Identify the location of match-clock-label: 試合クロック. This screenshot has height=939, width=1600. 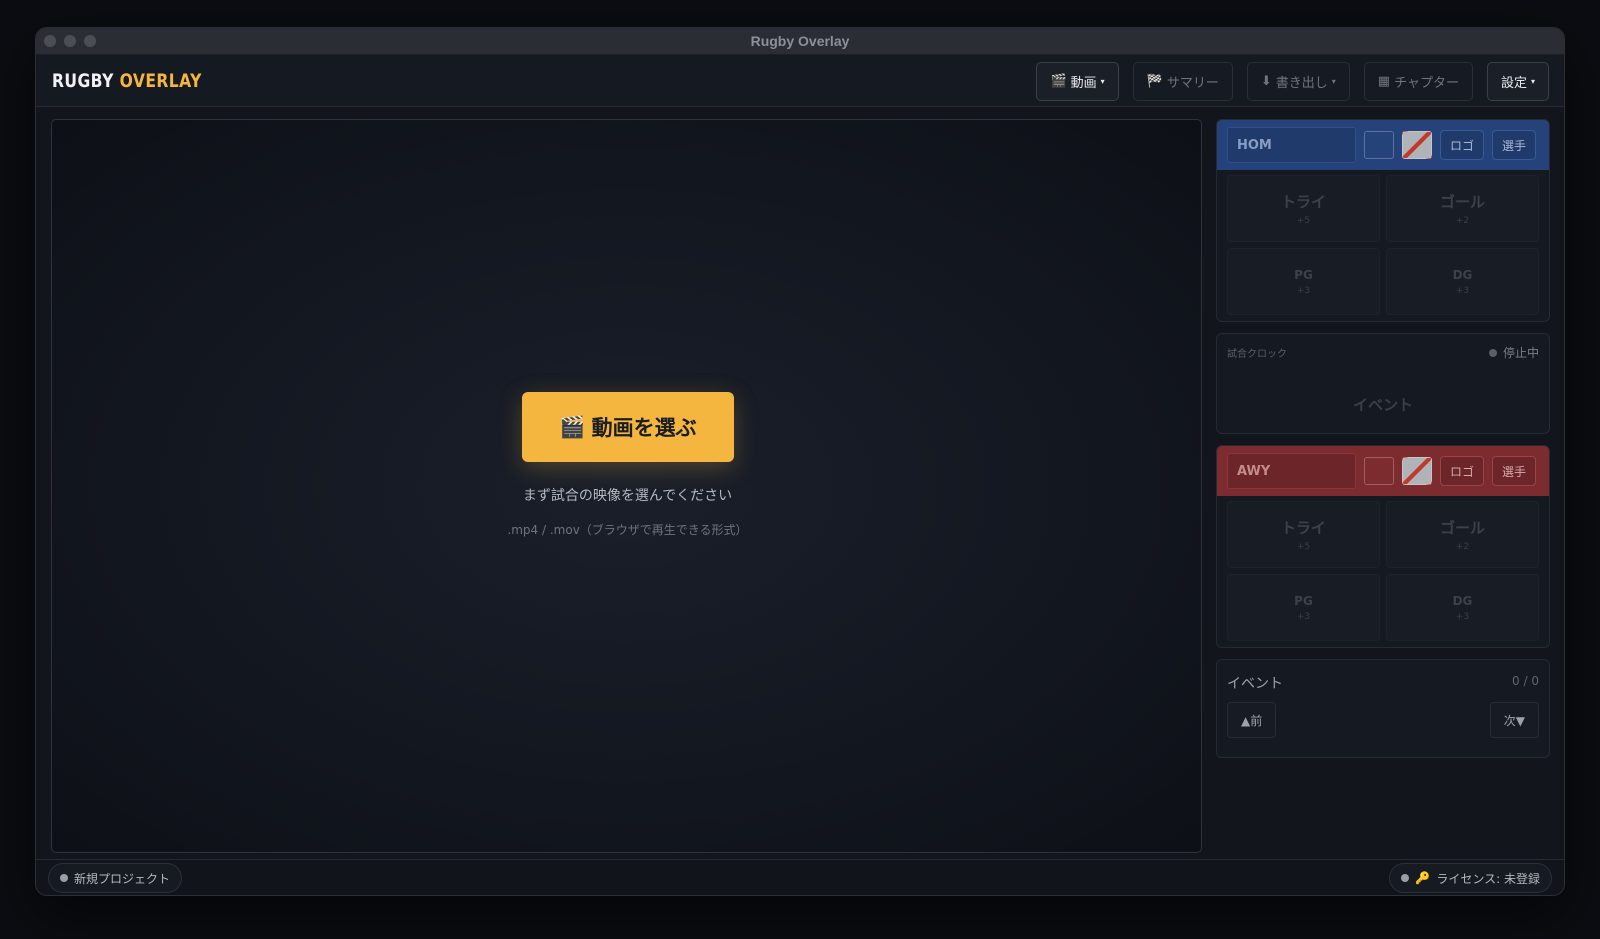
(1257, 354).